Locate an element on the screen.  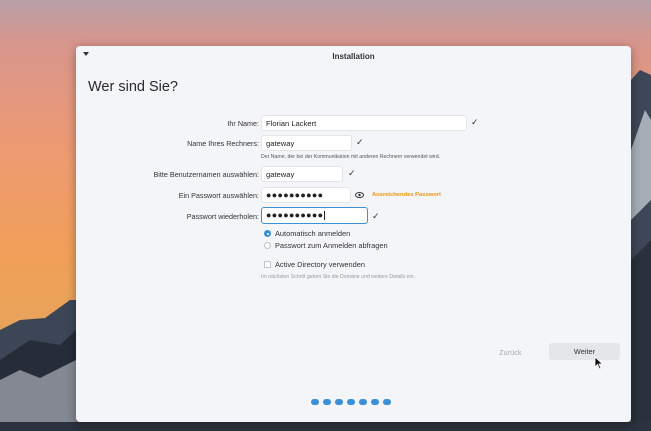
computer-name-input: gateway is located at coordinates (306, 143).